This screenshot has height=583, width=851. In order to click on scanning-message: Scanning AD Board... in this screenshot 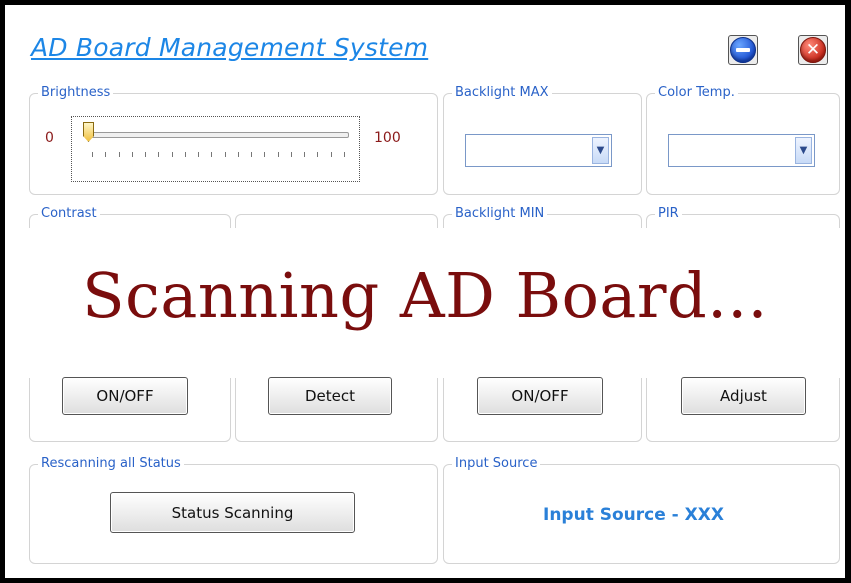, I will do `click(425, 295)`.